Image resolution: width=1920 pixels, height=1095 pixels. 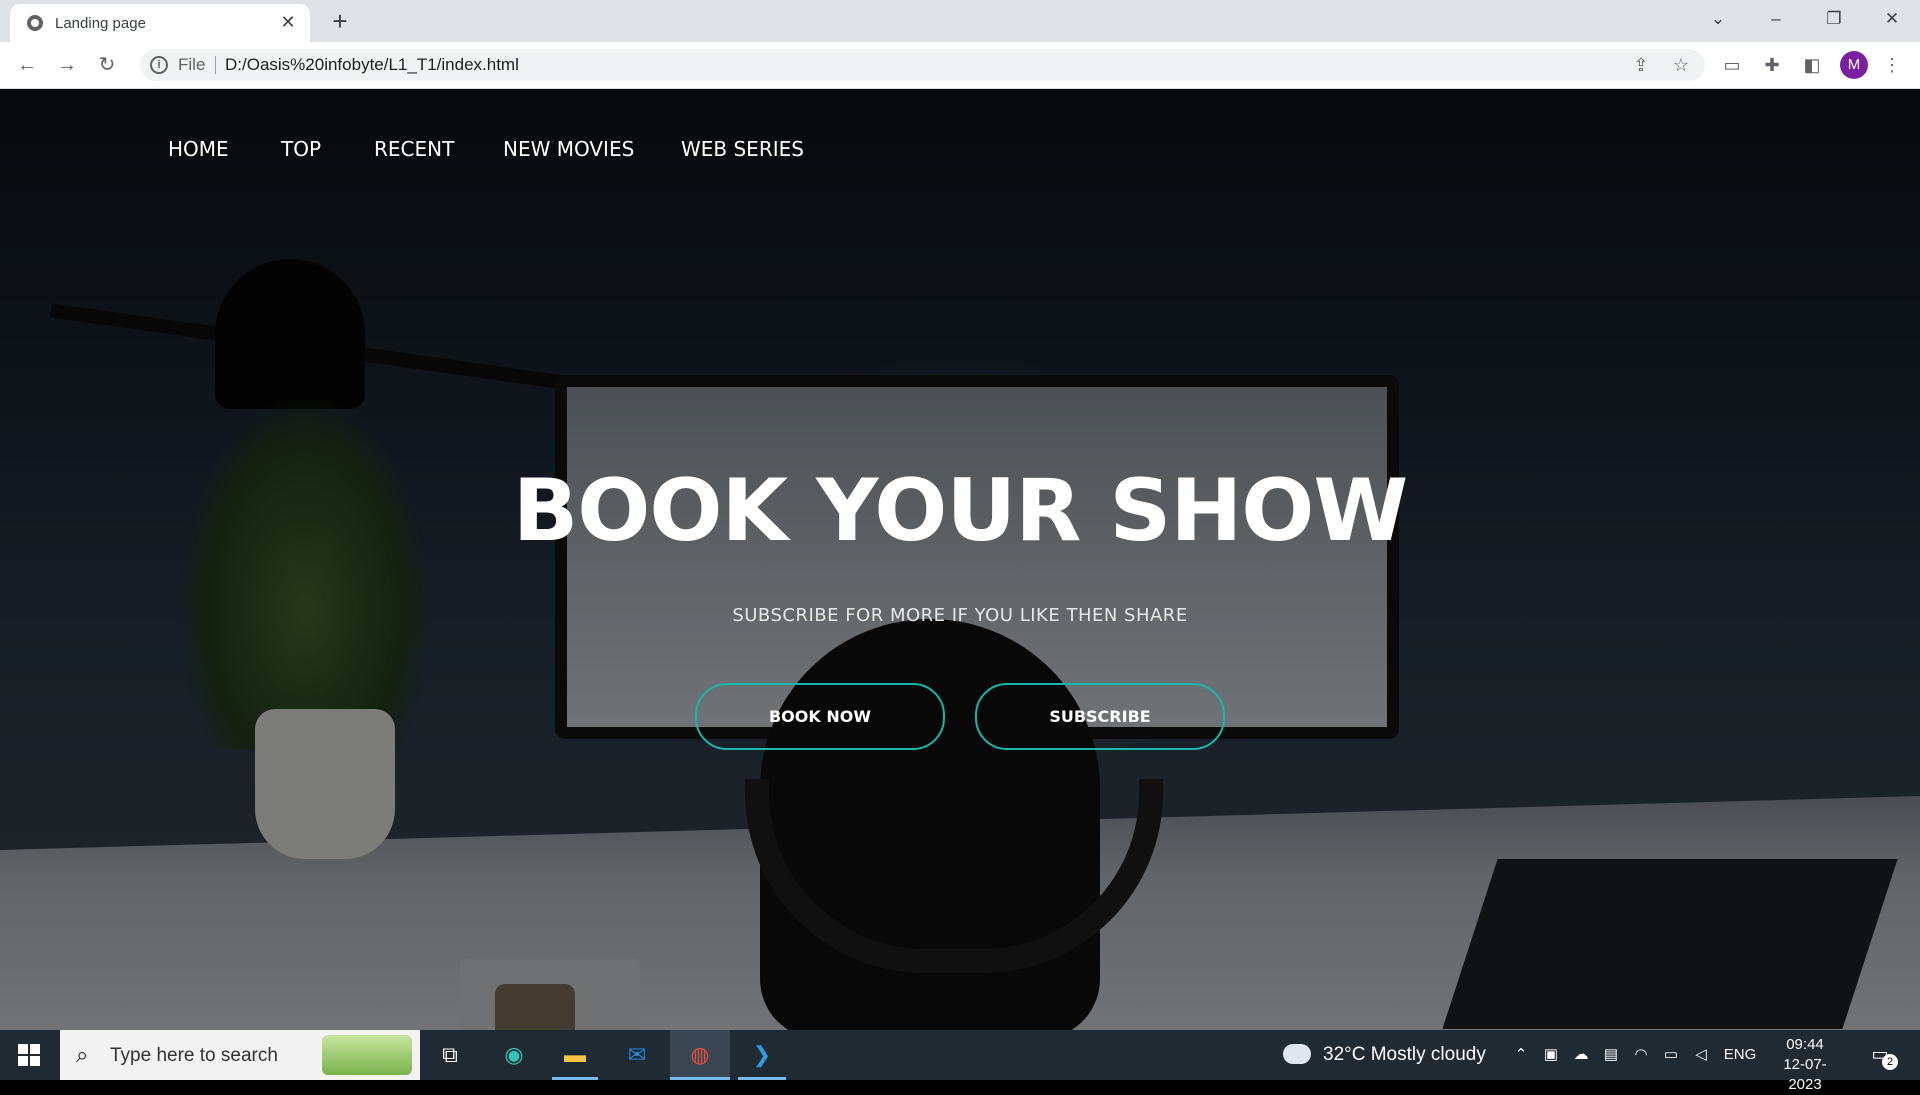 What do you see at coordinates (301, 149) in the screenshot?
I see `nav-top: TOP` at bounding box center [301, 149].